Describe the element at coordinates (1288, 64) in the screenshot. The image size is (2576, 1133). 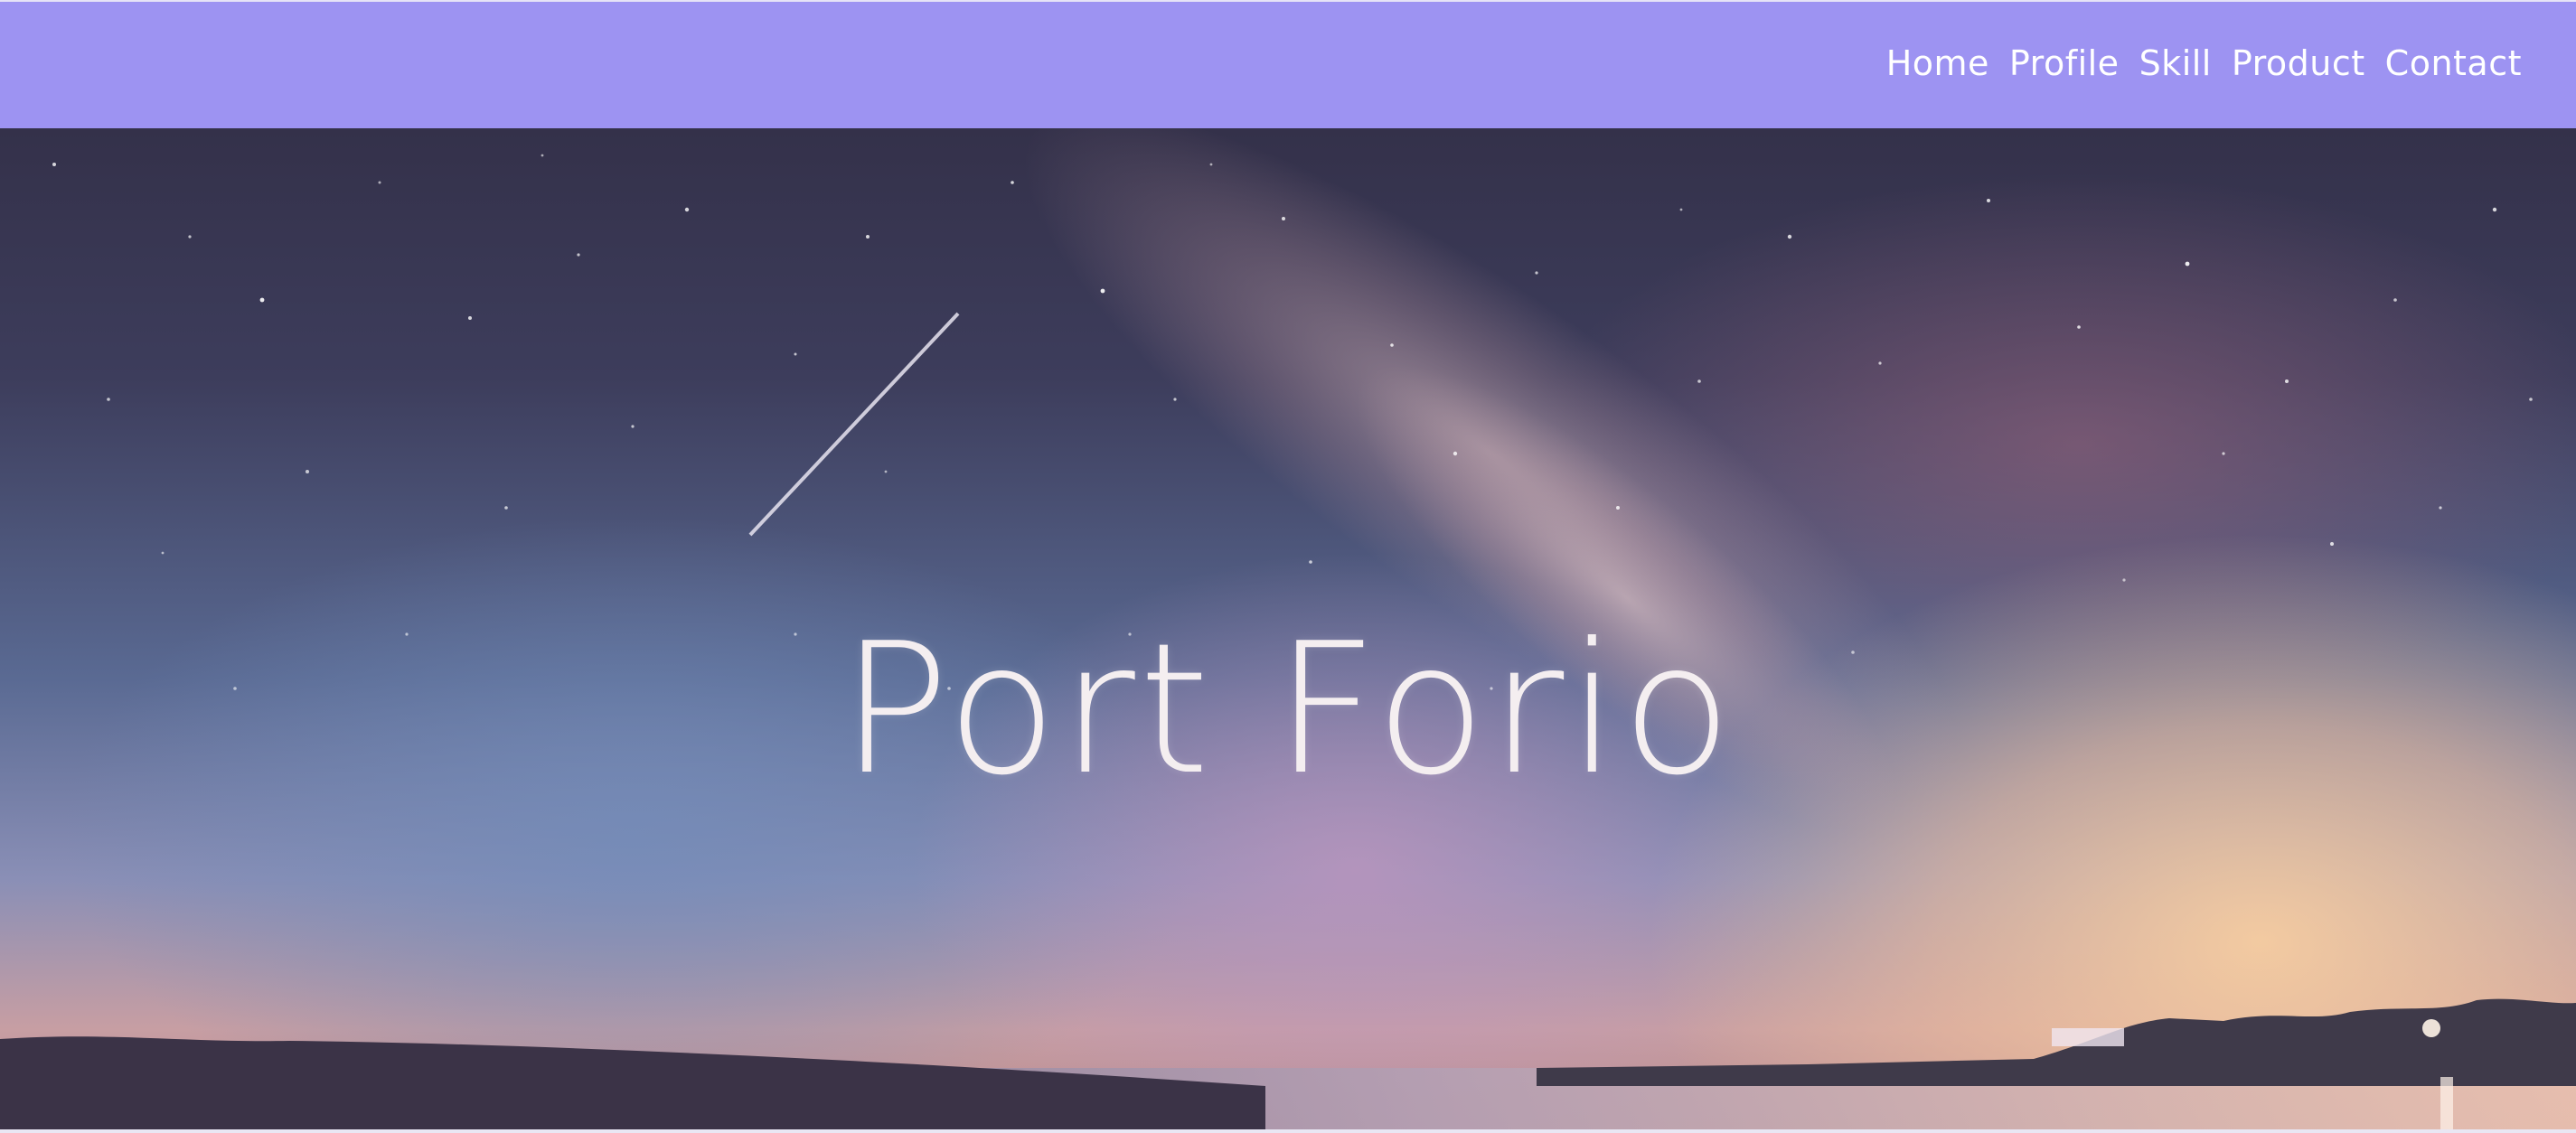
I see `site-header: Home Profile Skill Product Contact` at that location.